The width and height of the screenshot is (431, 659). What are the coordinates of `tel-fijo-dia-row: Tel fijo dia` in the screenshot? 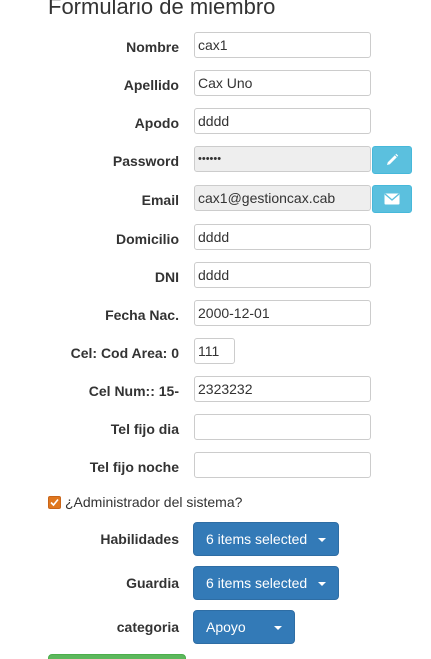 It's located at (215, 429).